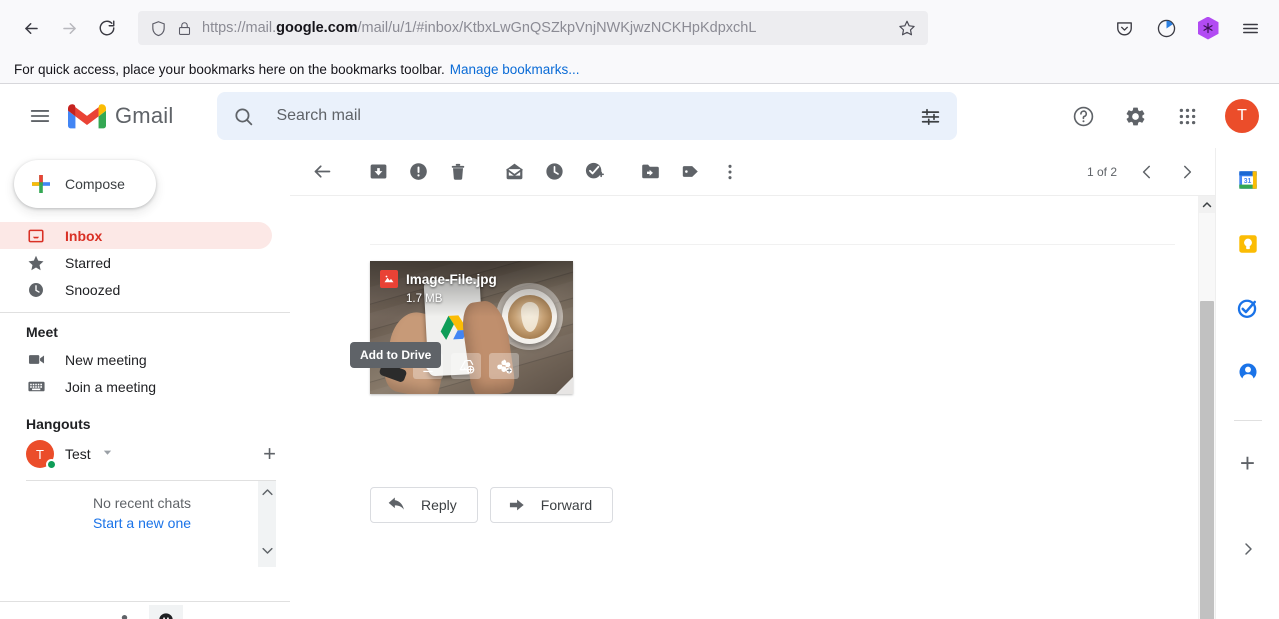  I want to click on account-circle-icon, so click(1166, 28).